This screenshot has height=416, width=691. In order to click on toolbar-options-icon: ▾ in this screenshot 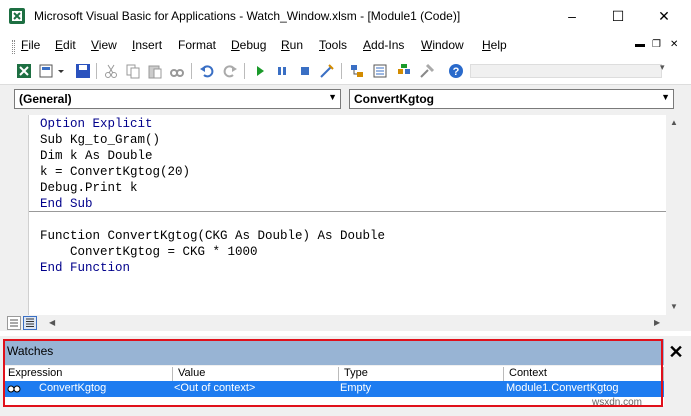, I will do `click(665, 72)`.